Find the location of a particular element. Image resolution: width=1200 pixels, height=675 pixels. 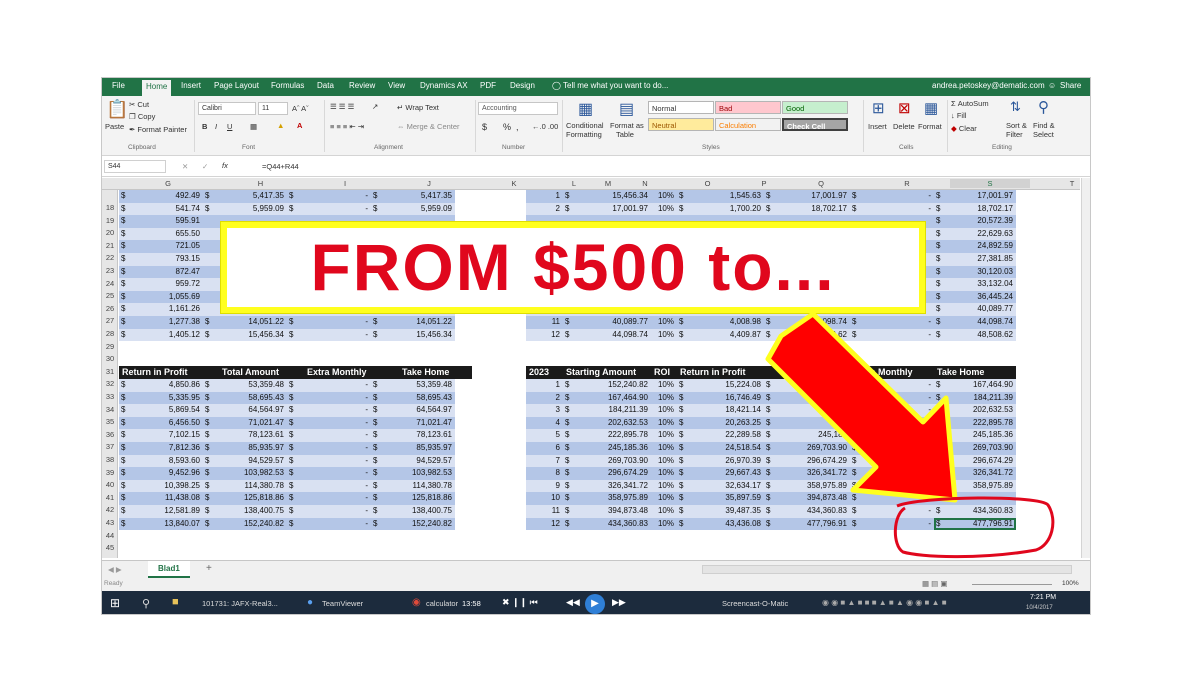

user-account: andrea.petoskey@dematic.com is located at coordinates (988, 85).